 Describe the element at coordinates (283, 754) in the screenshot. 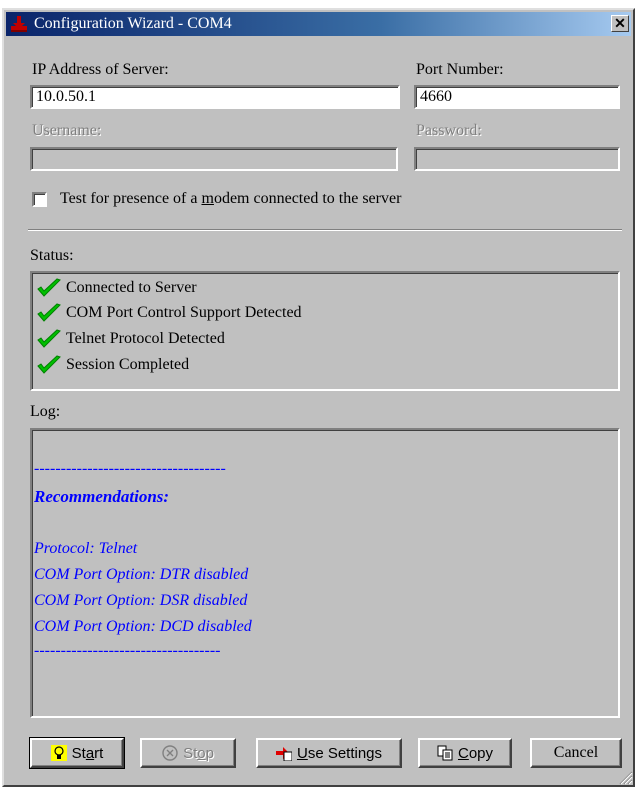

I see `apply-settings-icon` at that location.